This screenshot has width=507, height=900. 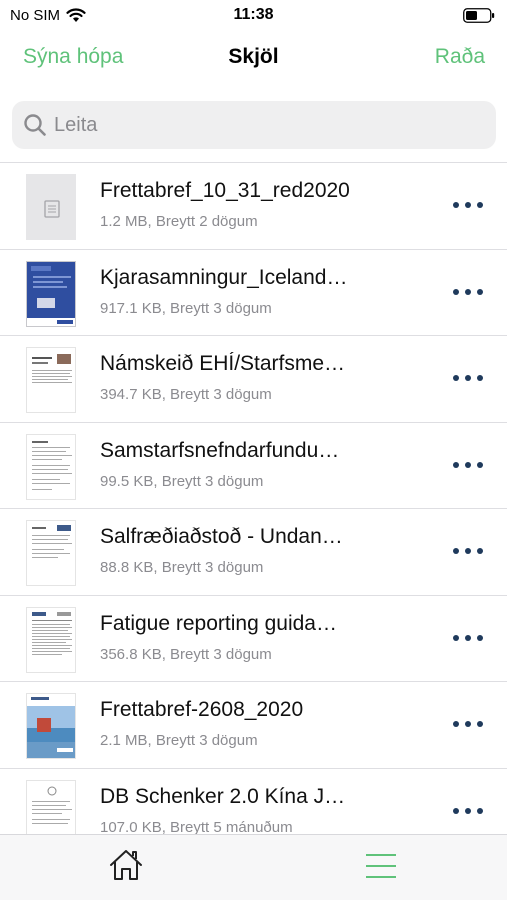 I want to click on file-meta: 107.0 KB, Breytt 5 mánuðum, so click(x=196, y=826).